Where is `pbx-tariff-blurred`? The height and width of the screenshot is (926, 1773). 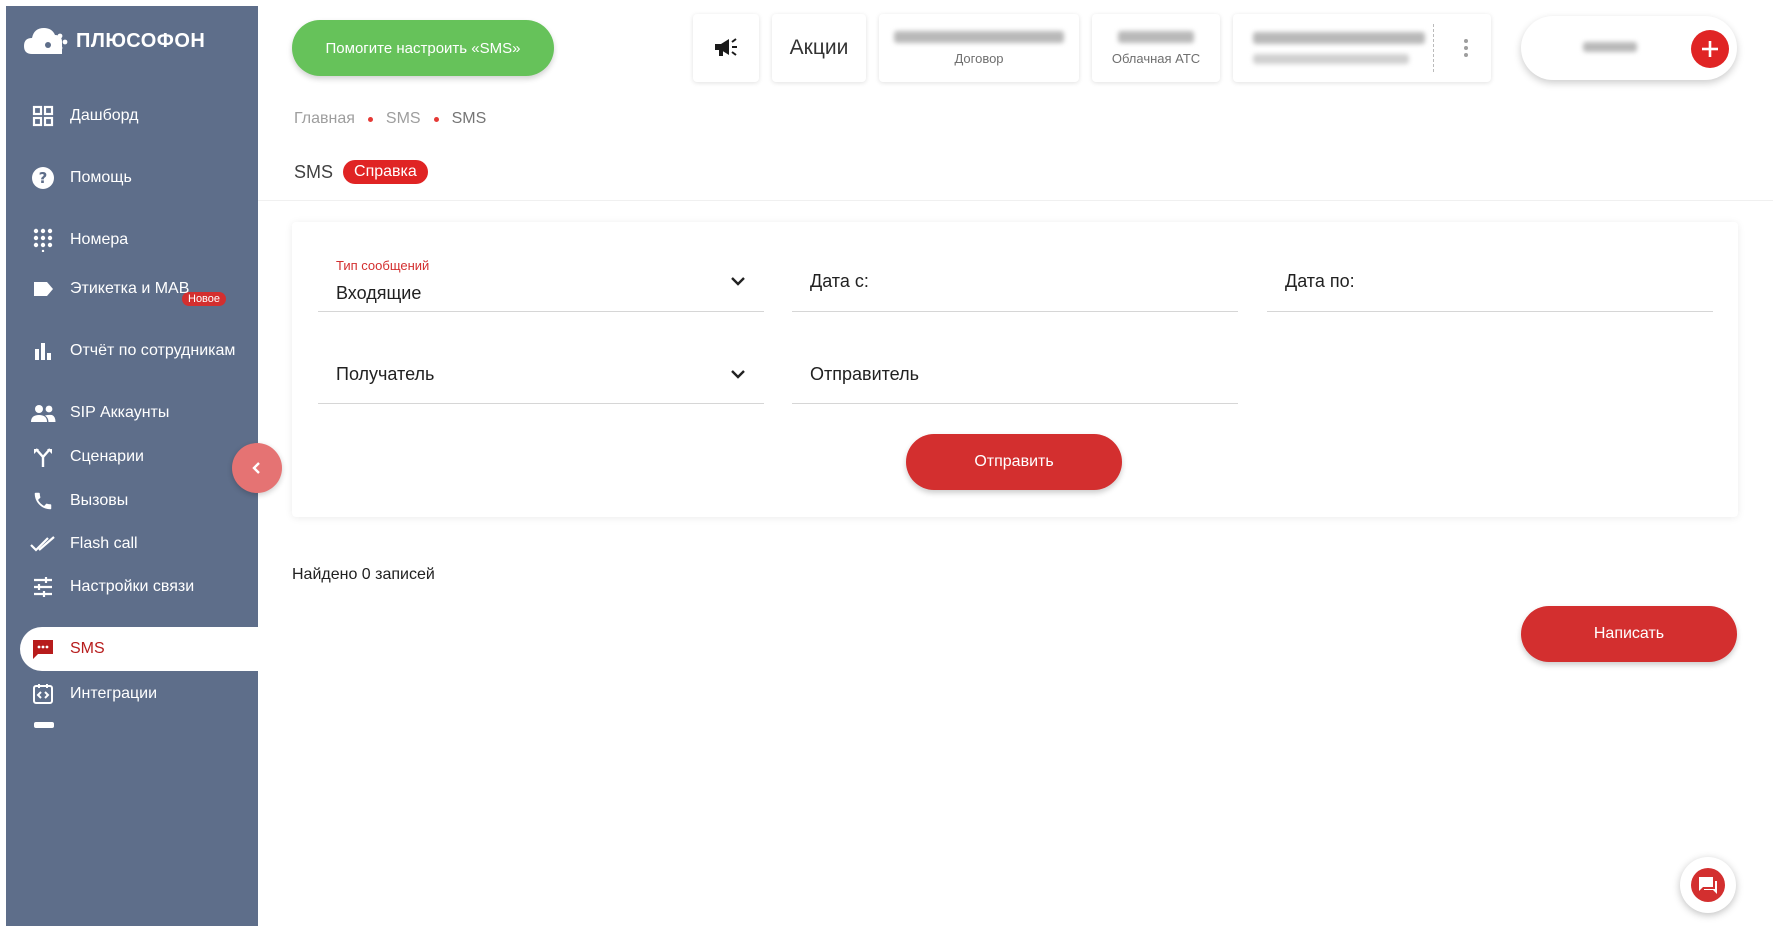
pbx-tariff-blurred is located at coordinates (1156, 36).